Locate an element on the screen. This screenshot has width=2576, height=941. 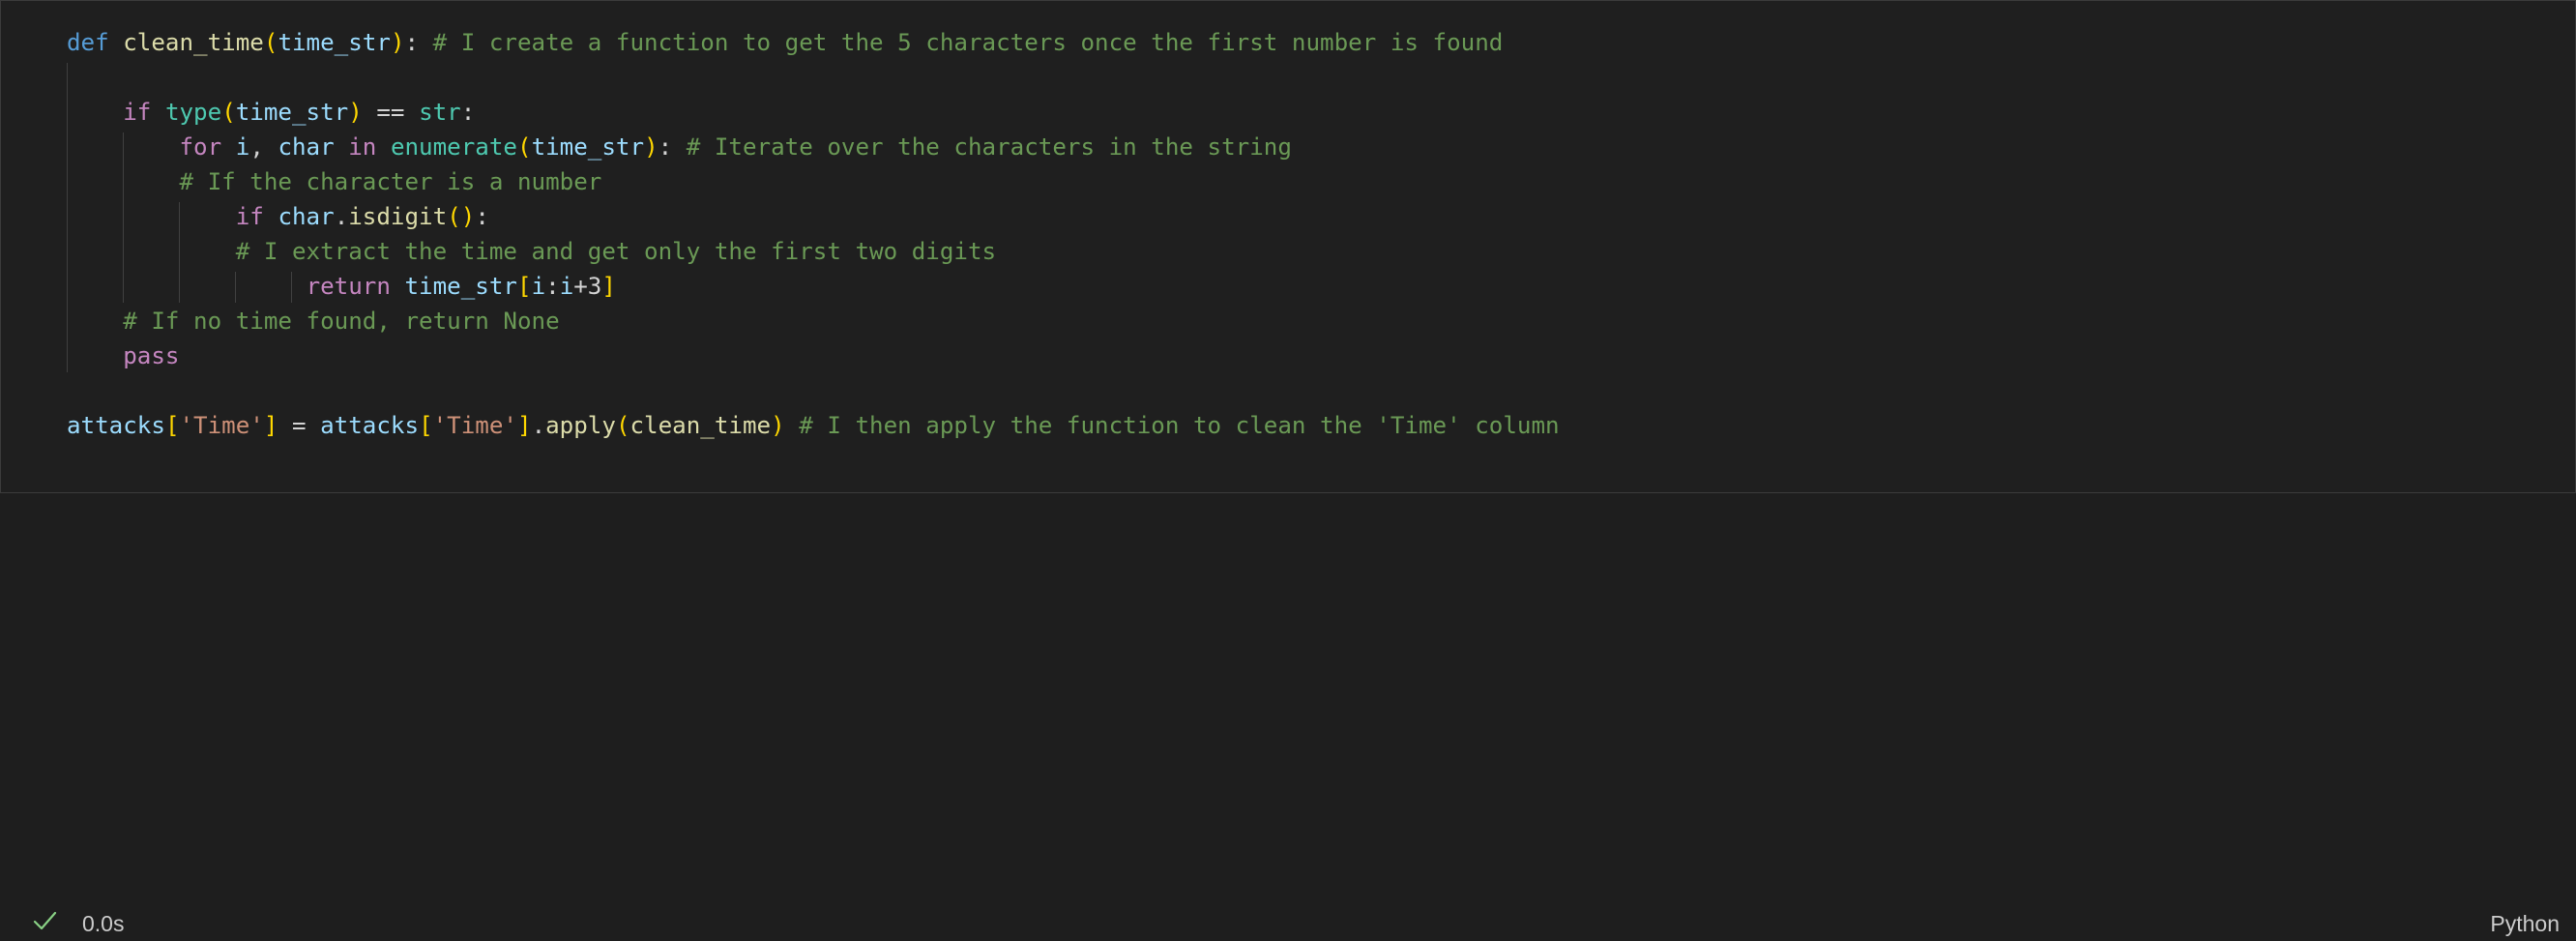
code-line: if char.isdigit(): is located at coordinates (278, 216).